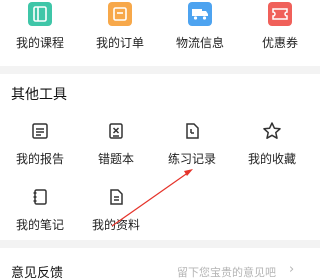 The image size is (320, 279). Describe the element at coordinates (272, 131) in the screenshot. I see `star-icon` at that location.